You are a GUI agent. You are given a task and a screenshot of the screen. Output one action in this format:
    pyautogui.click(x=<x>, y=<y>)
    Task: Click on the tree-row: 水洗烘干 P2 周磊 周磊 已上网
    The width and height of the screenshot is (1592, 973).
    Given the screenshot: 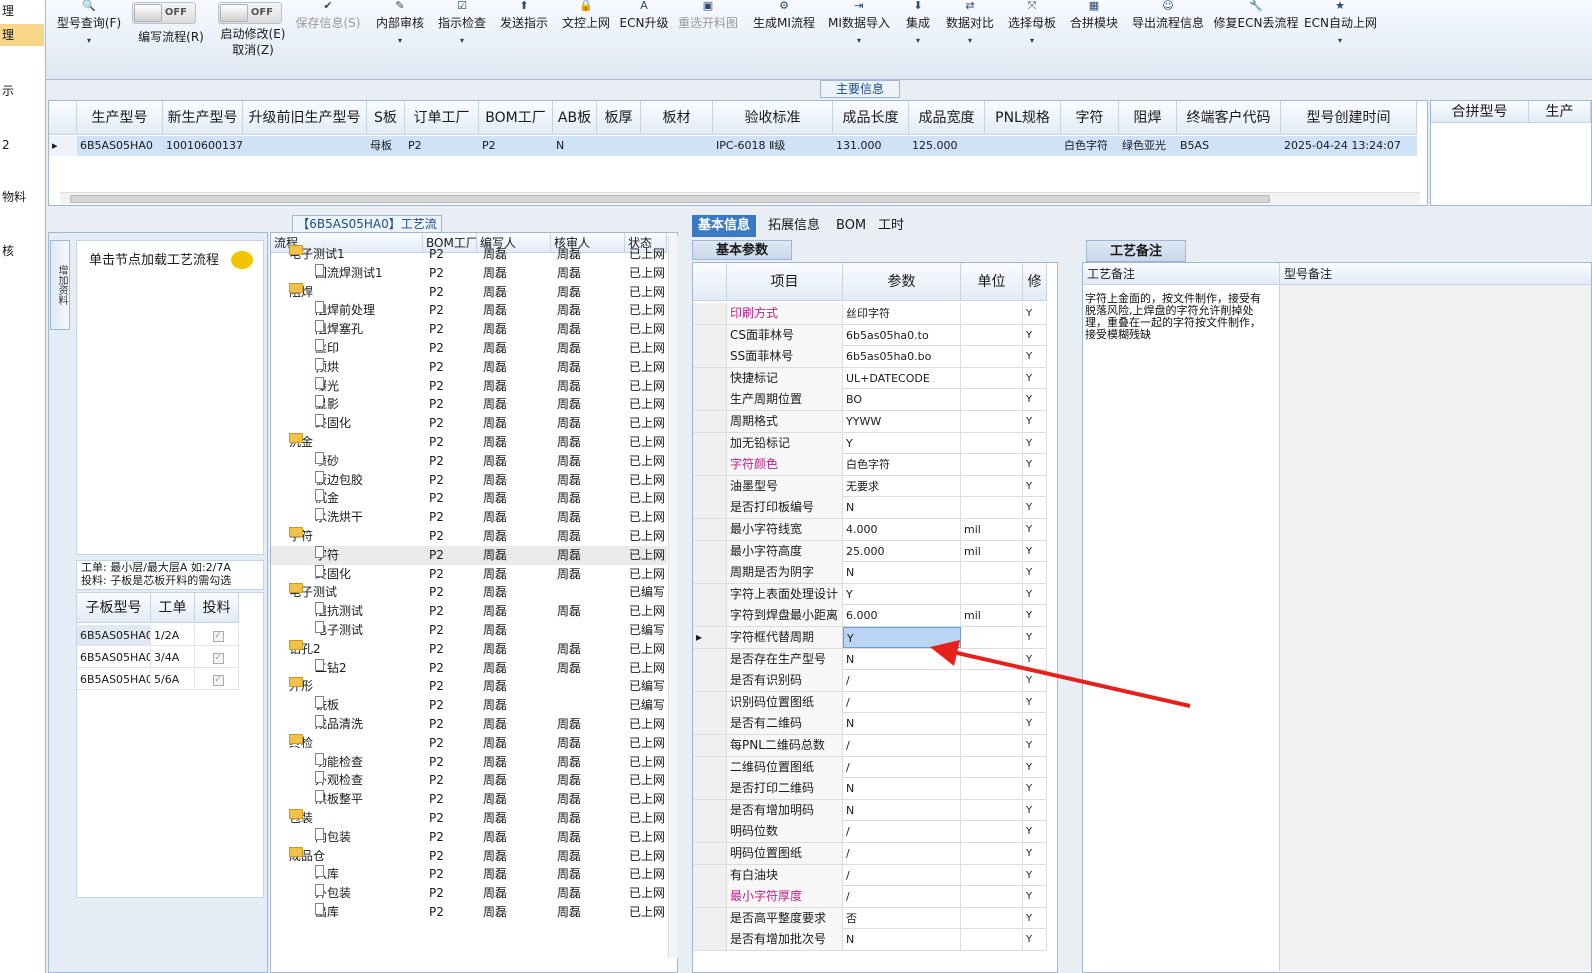 What is the action you would take?
    pyautogui.click(x=469, y=517)
    